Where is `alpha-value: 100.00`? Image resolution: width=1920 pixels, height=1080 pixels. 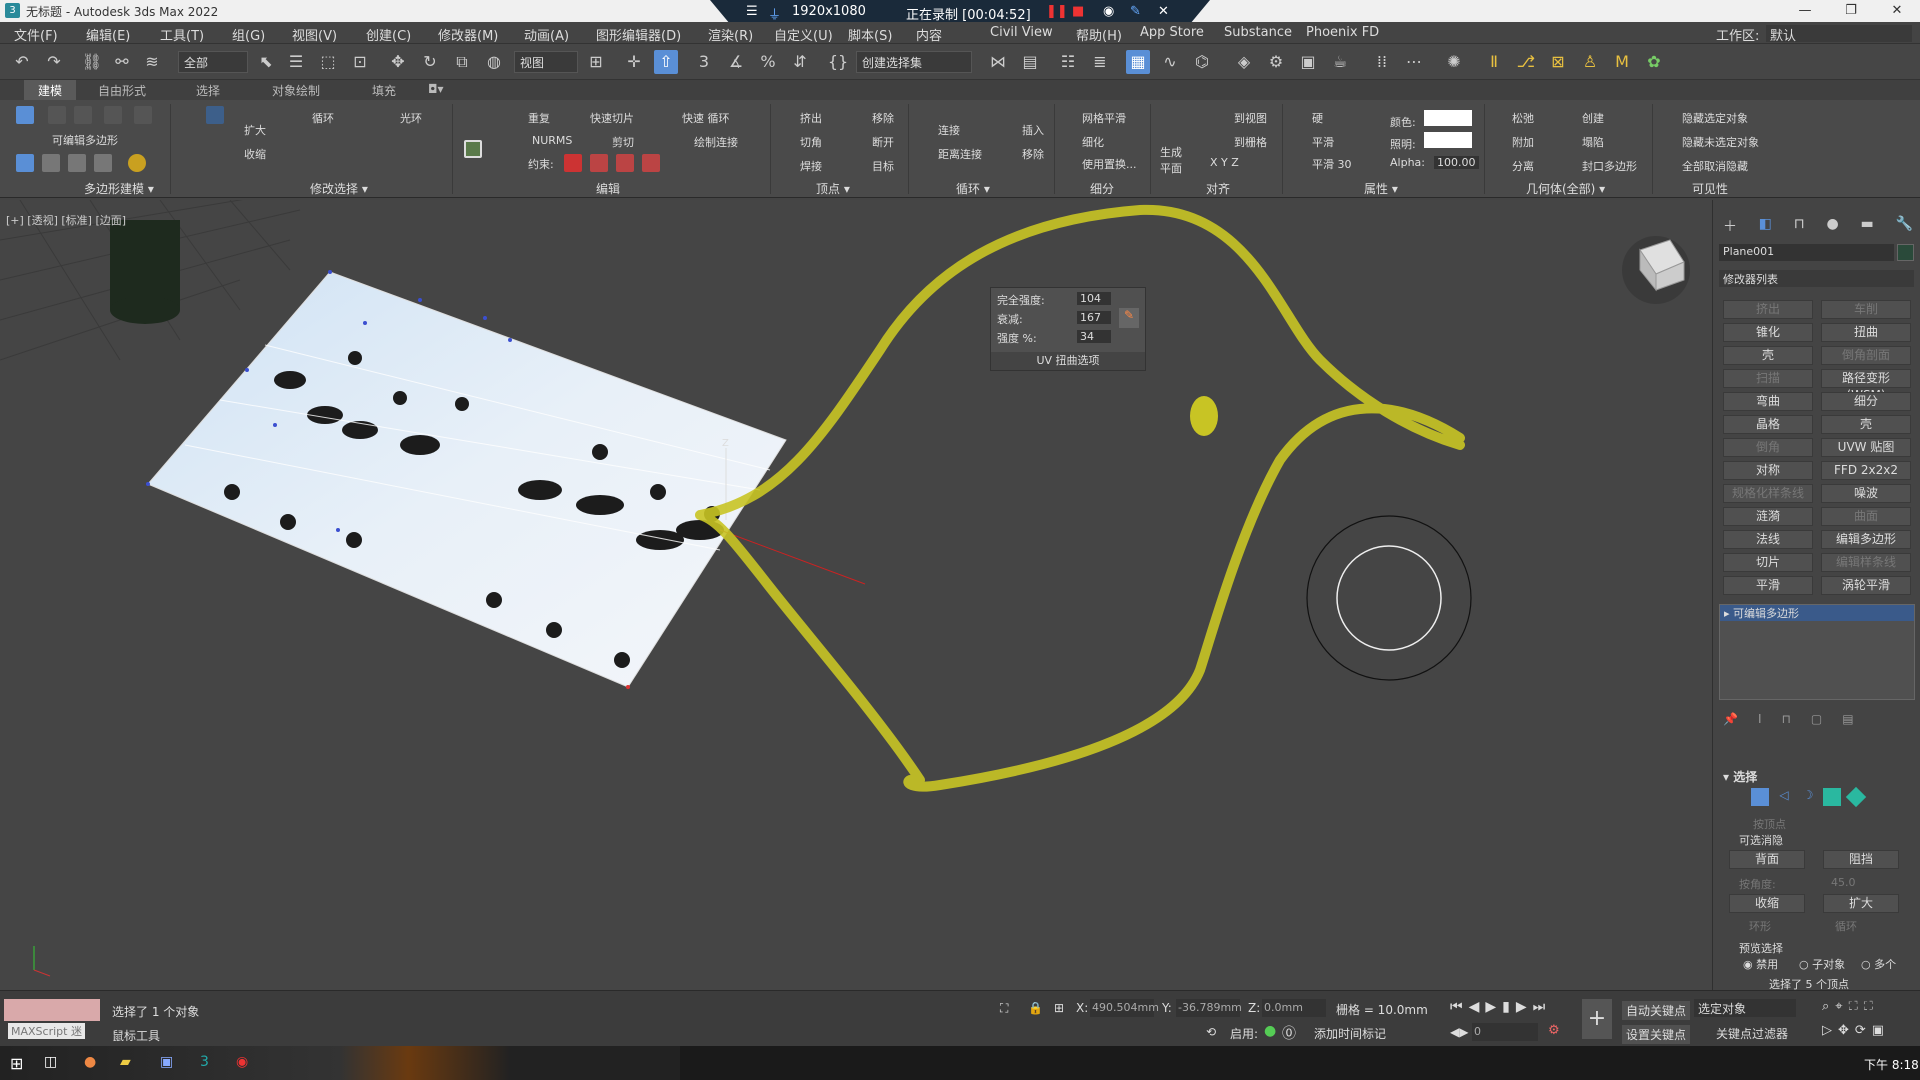 alpha-value: 100.00 is located at coordinates (1456, 162).